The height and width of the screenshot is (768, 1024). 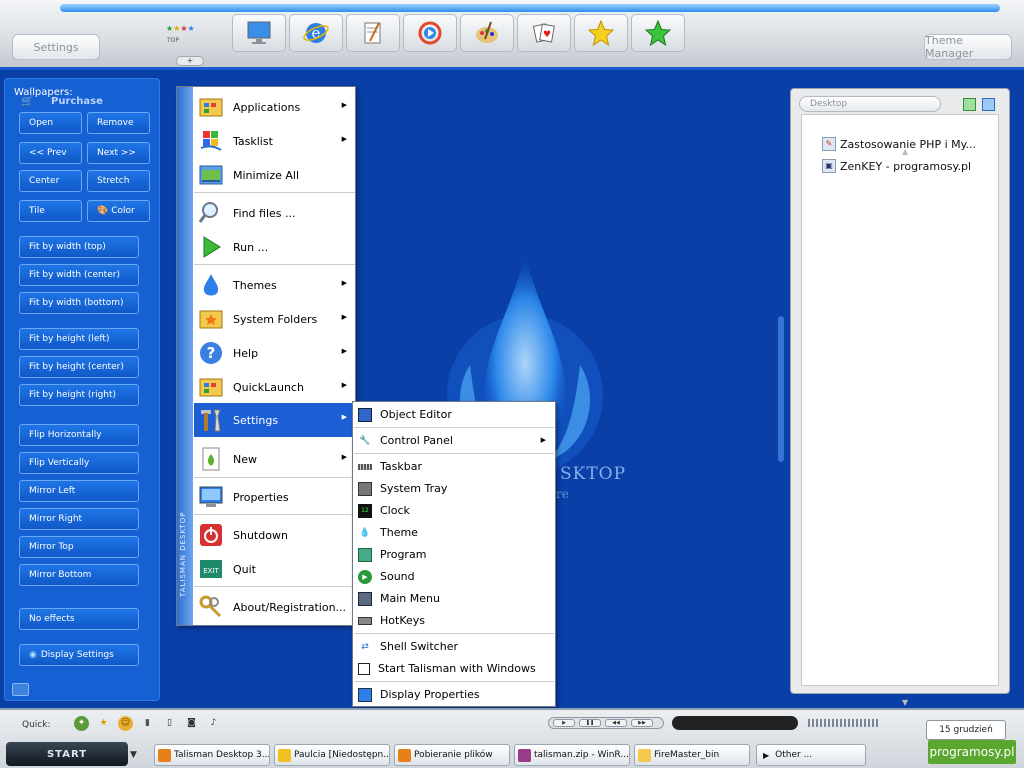 What do you see at coordinates (454, 440) in the screenshot?
I see `submenu-item-control-panel: 🔧 Control Panel ▶` at bounding box center [454, 440].